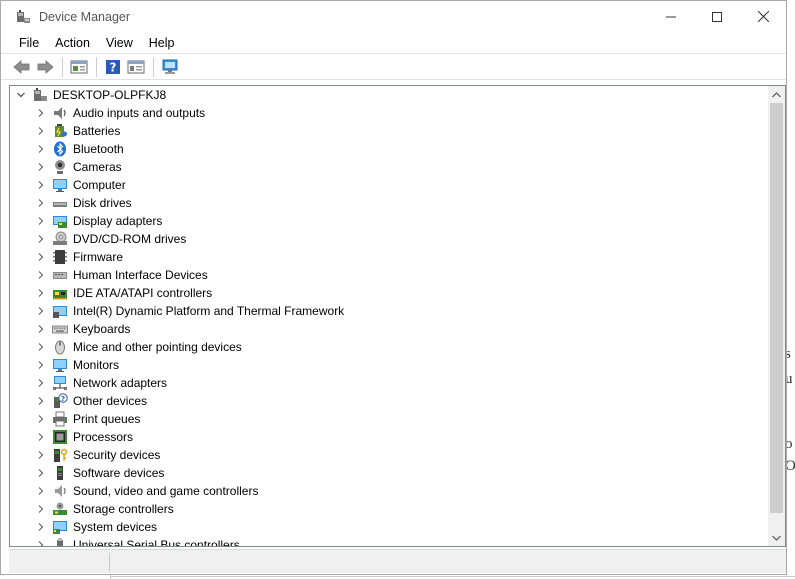  What do you see at coordinates (130, 239) in the screenshot?
I see `tree-item-label: DVD/CD-ROM drives` at bounding box center [130, 239].